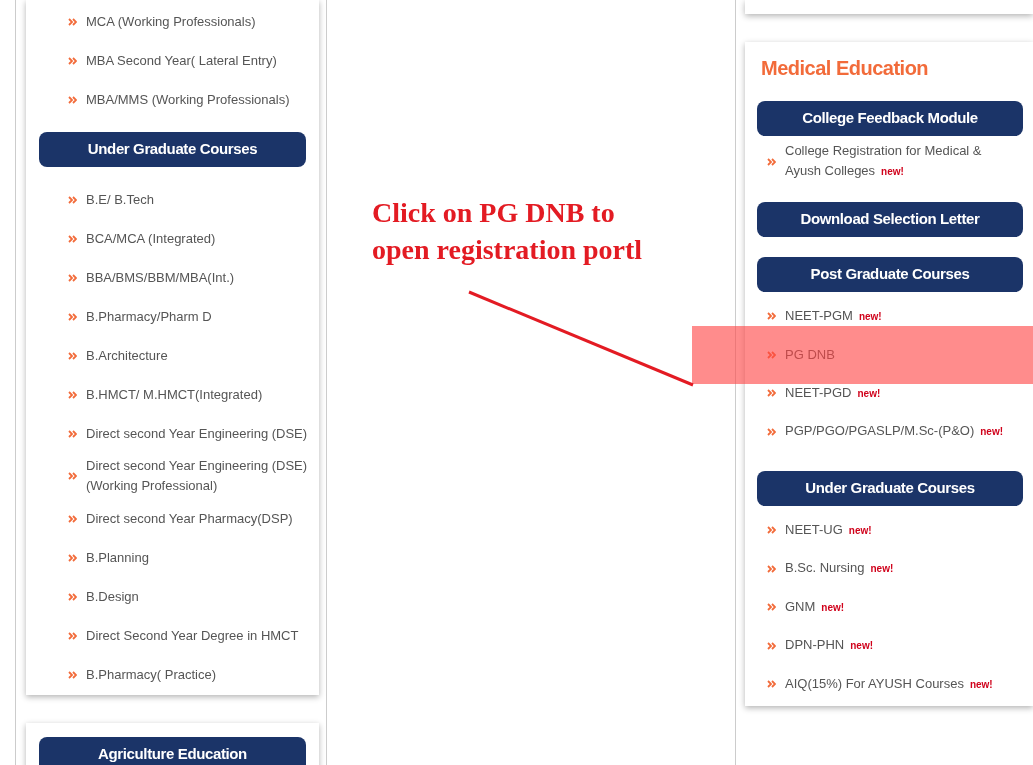 The height and width of the screenshot is (765, 1033). I want to click on course-link: DPN-PHN new!, so click(895, 646).